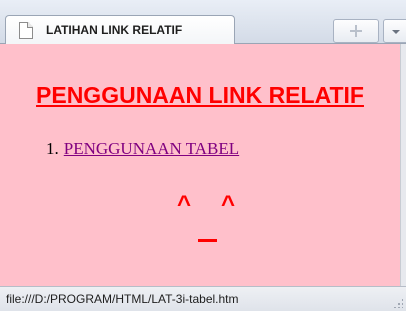  Describe the element at coordinates (122, 299) in the screenshot. I see `status-url: file:///D:/PROGRAM/HTML/LAT-3i-tabel.htm` at that location.